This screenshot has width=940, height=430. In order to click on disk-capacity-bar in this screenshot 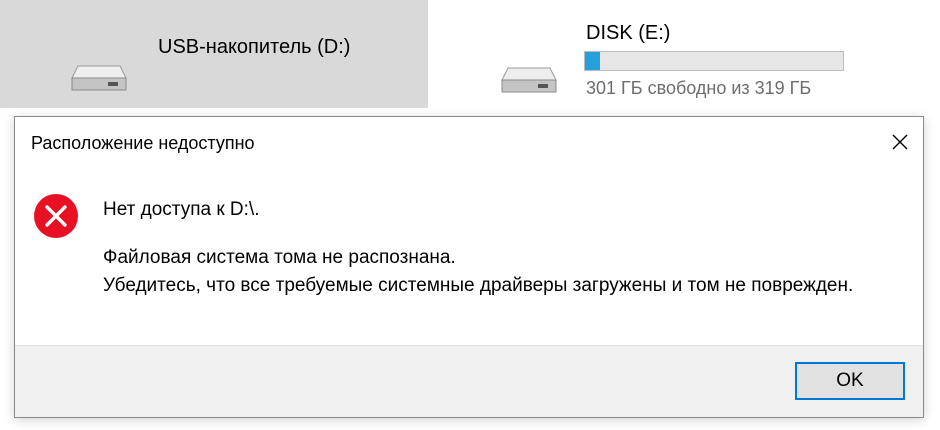, I will do `click(714, 61)`.